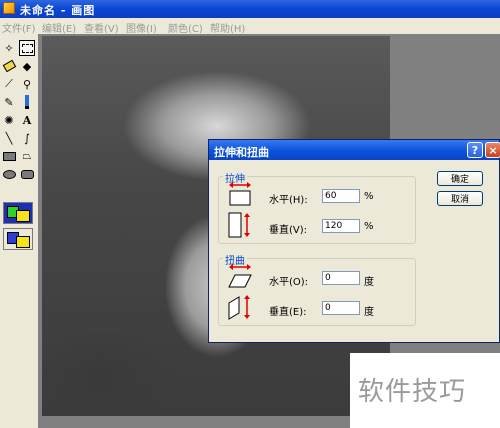  What do you see at coordinates (27, 138) in the screenshot?
I see `curve-icon: ∫` at bounding box center [27, 138].